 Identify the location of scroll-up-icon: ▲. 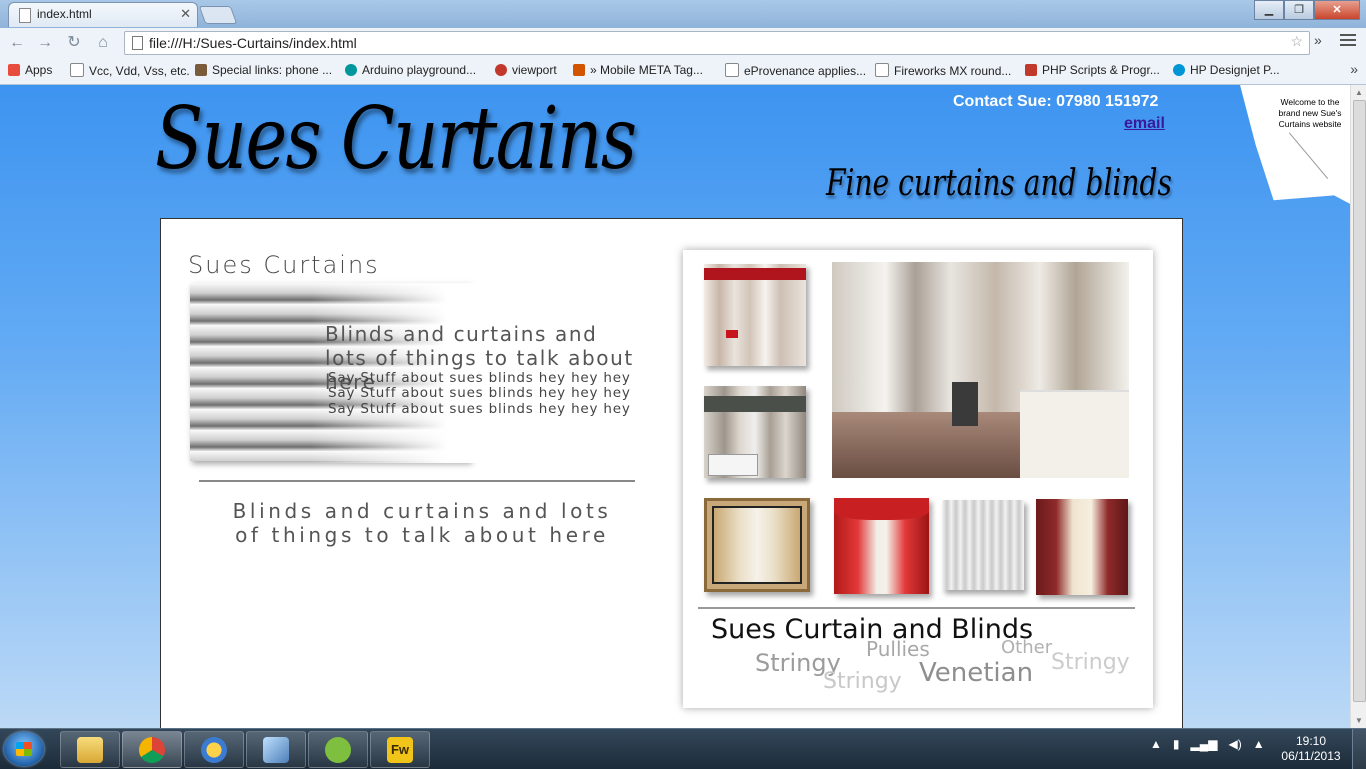
(1359, 92).